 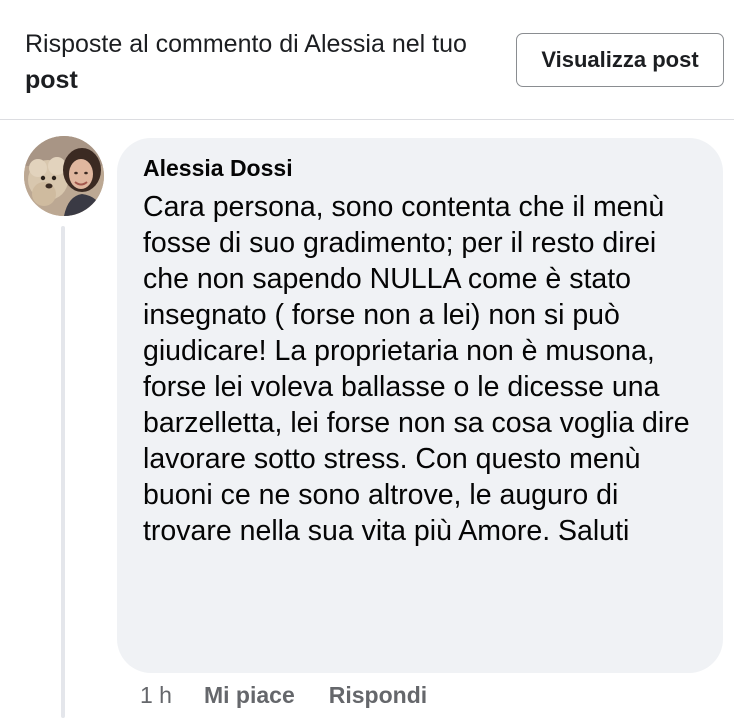 What do you see at coordinates (63, 472) in the screenshot?
I see `thread-line` at bounding box center [63, 472].